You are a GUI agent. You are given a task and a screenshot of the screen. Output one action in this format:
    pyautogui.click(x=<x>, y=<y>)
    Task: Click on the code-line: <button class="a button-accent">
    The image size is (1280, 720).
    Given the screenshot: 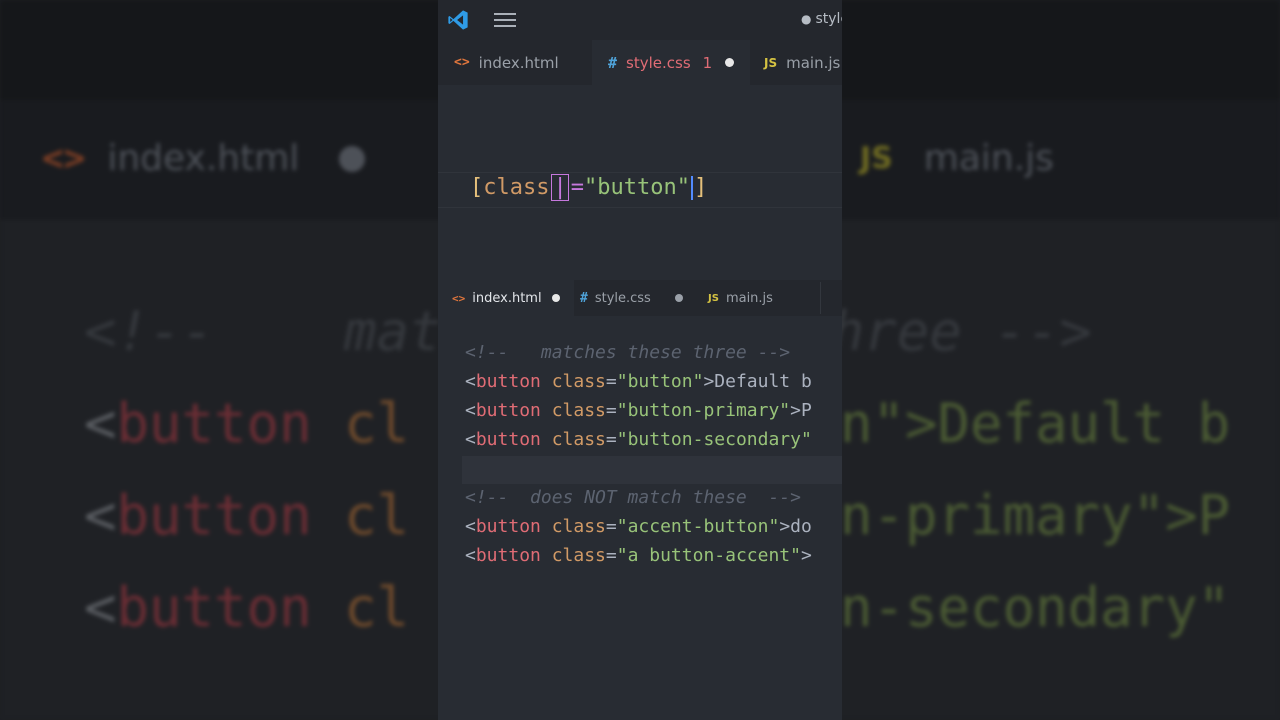 What is the action you would take?
    pyautogui.click(x=638, y=555)
    